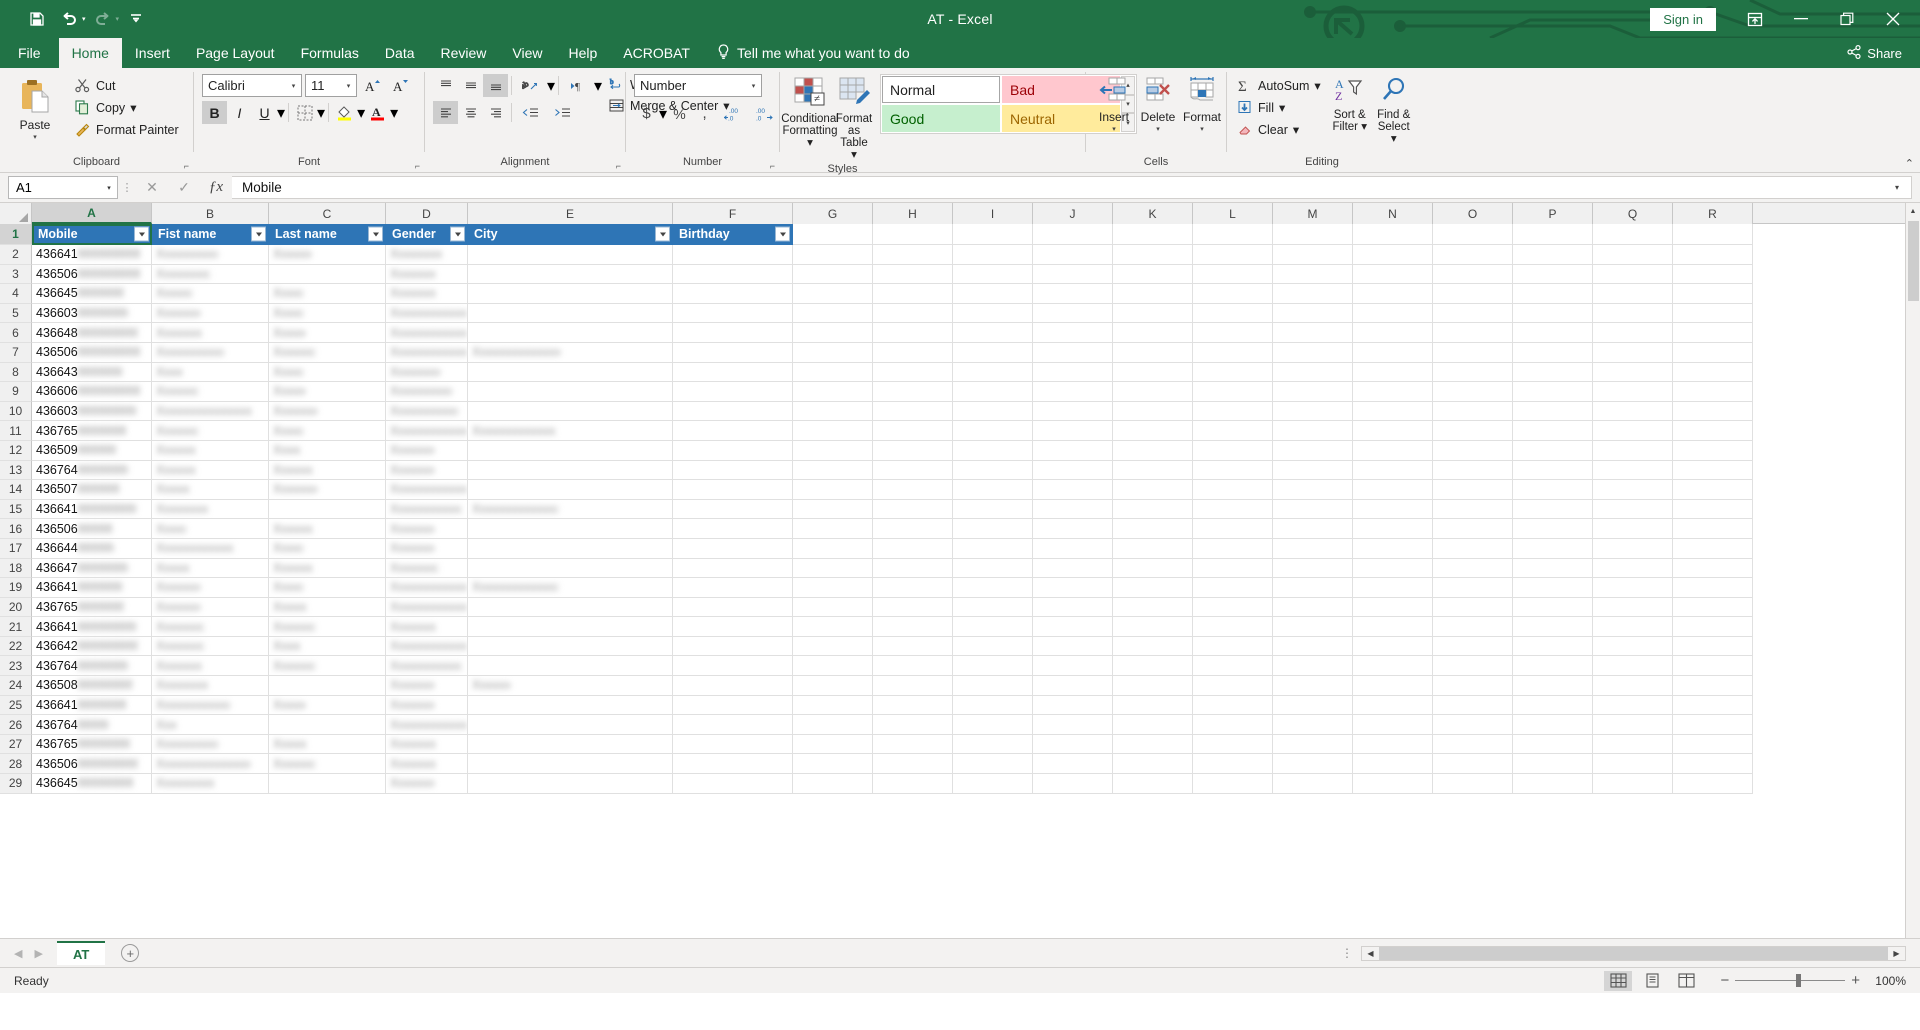 The height and width of the screenshot is (1030, 1920). Describe the element at coordinates (372, 85) in the screenshot. I see `increase-font-size-button: A` at that location.